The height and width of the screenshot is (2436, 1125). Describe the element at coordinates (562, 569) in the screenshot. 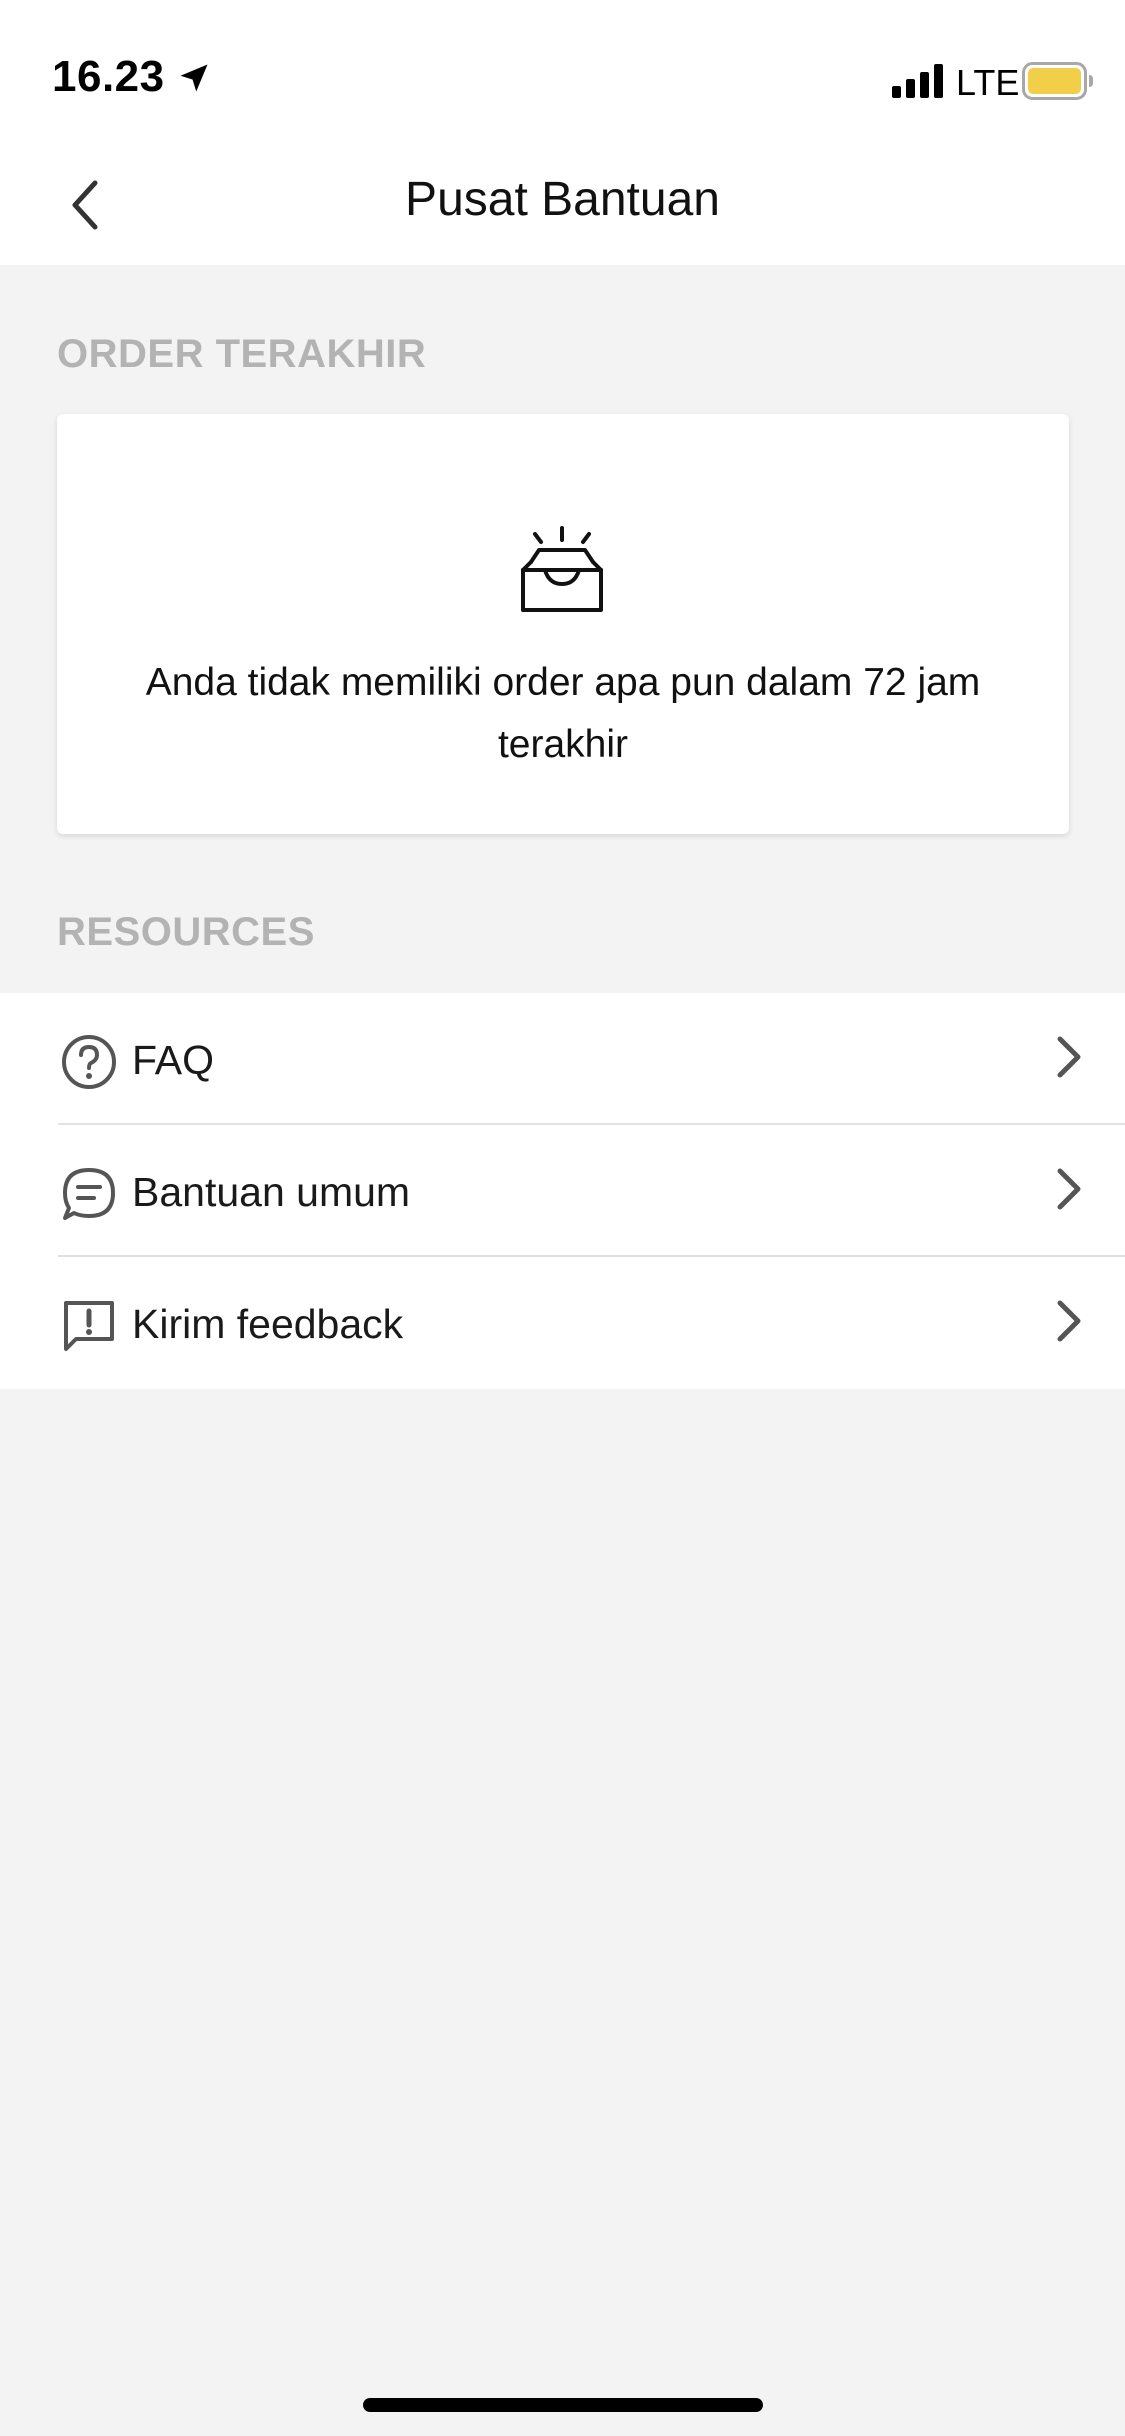

I see `inbox-icon` at that location.